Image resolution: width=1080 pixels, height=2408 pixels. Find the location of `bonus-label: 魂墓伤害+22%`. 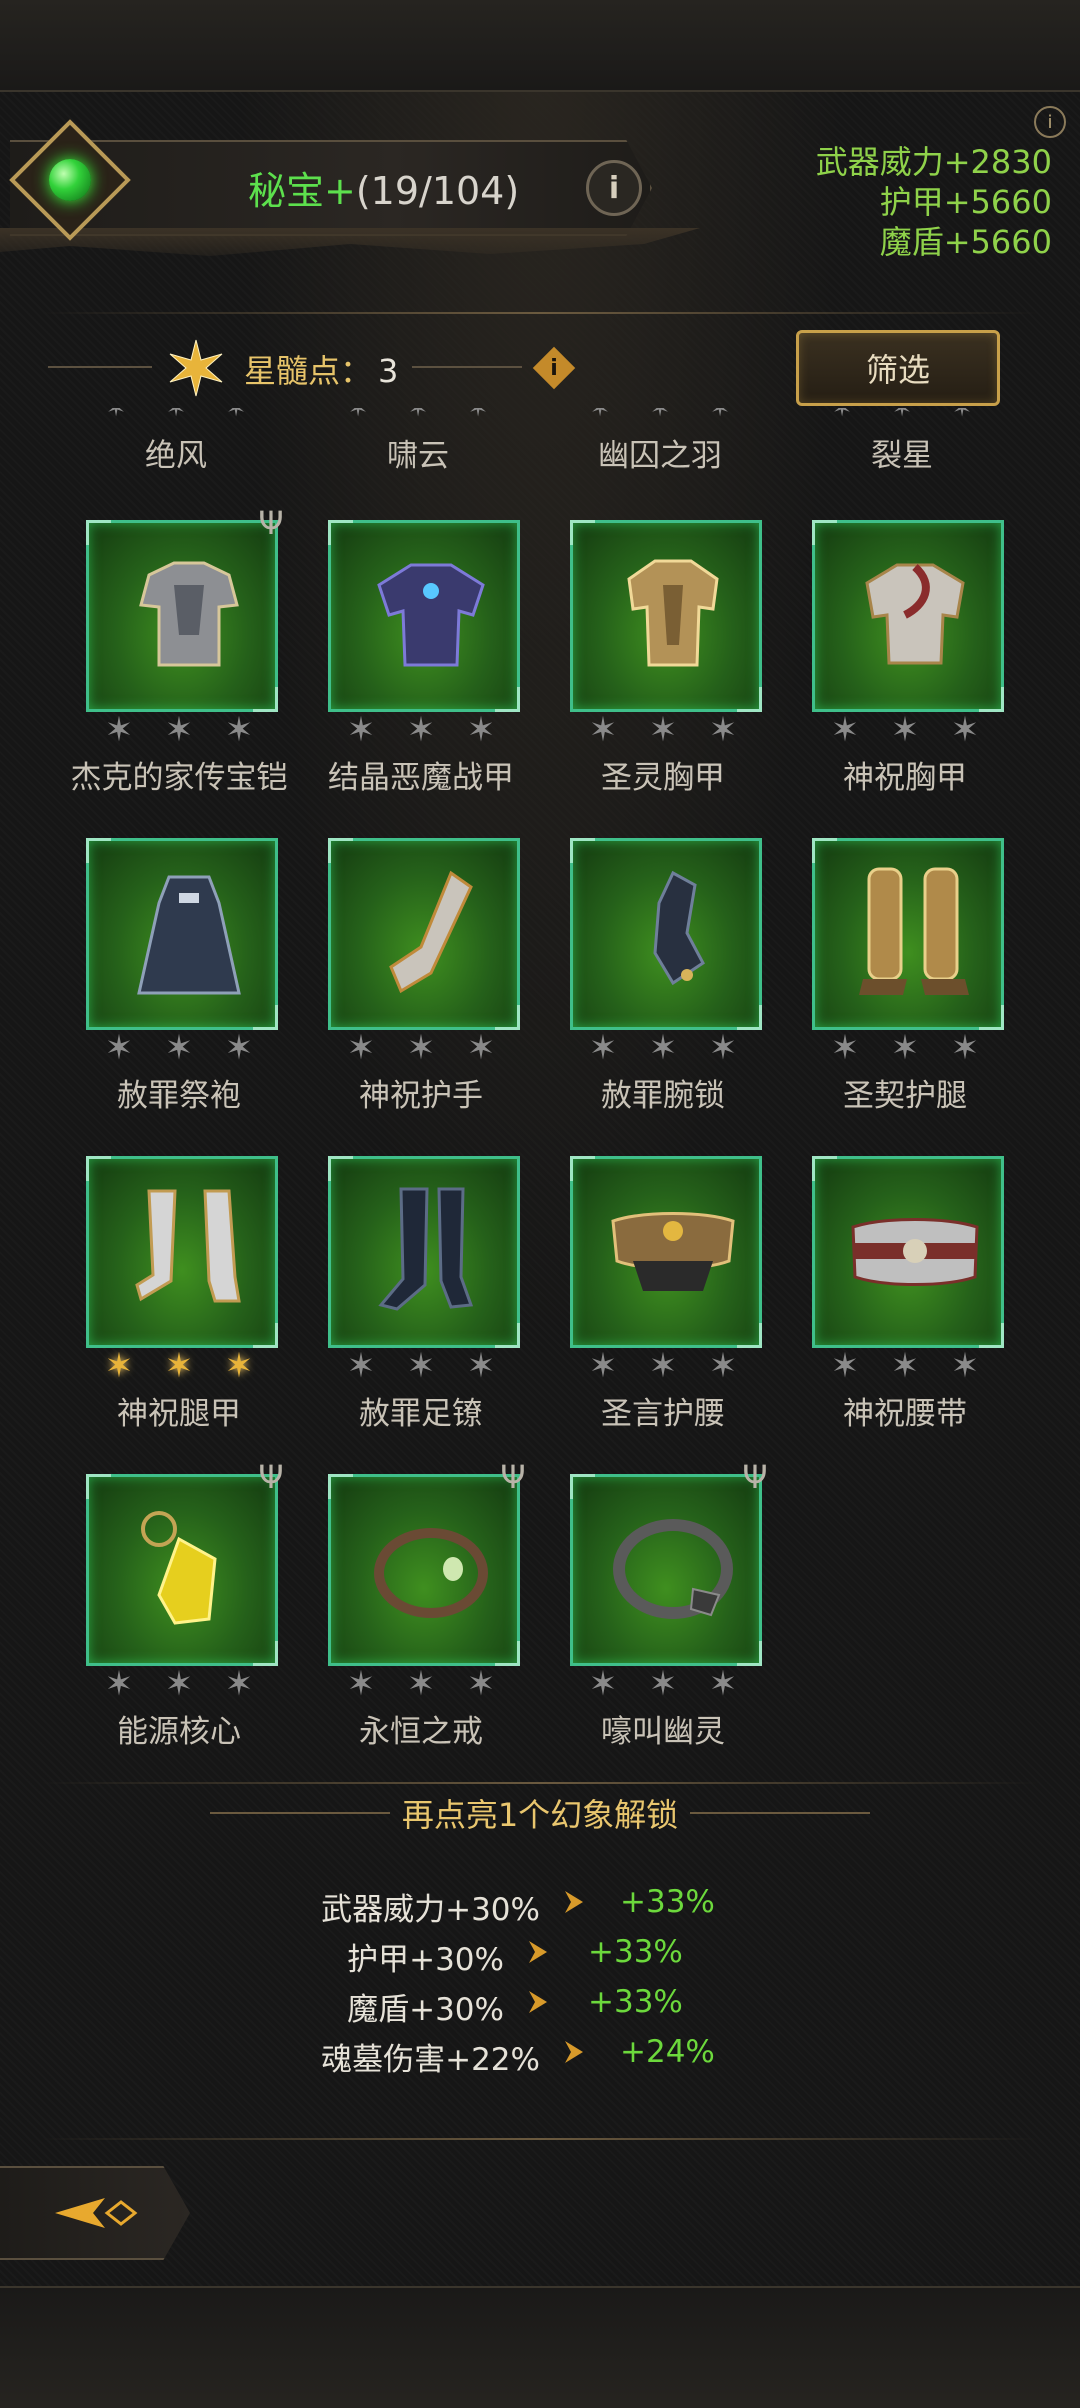

bonus-label: 魂墓伤害+22% is located at coordinates (430, 2060).